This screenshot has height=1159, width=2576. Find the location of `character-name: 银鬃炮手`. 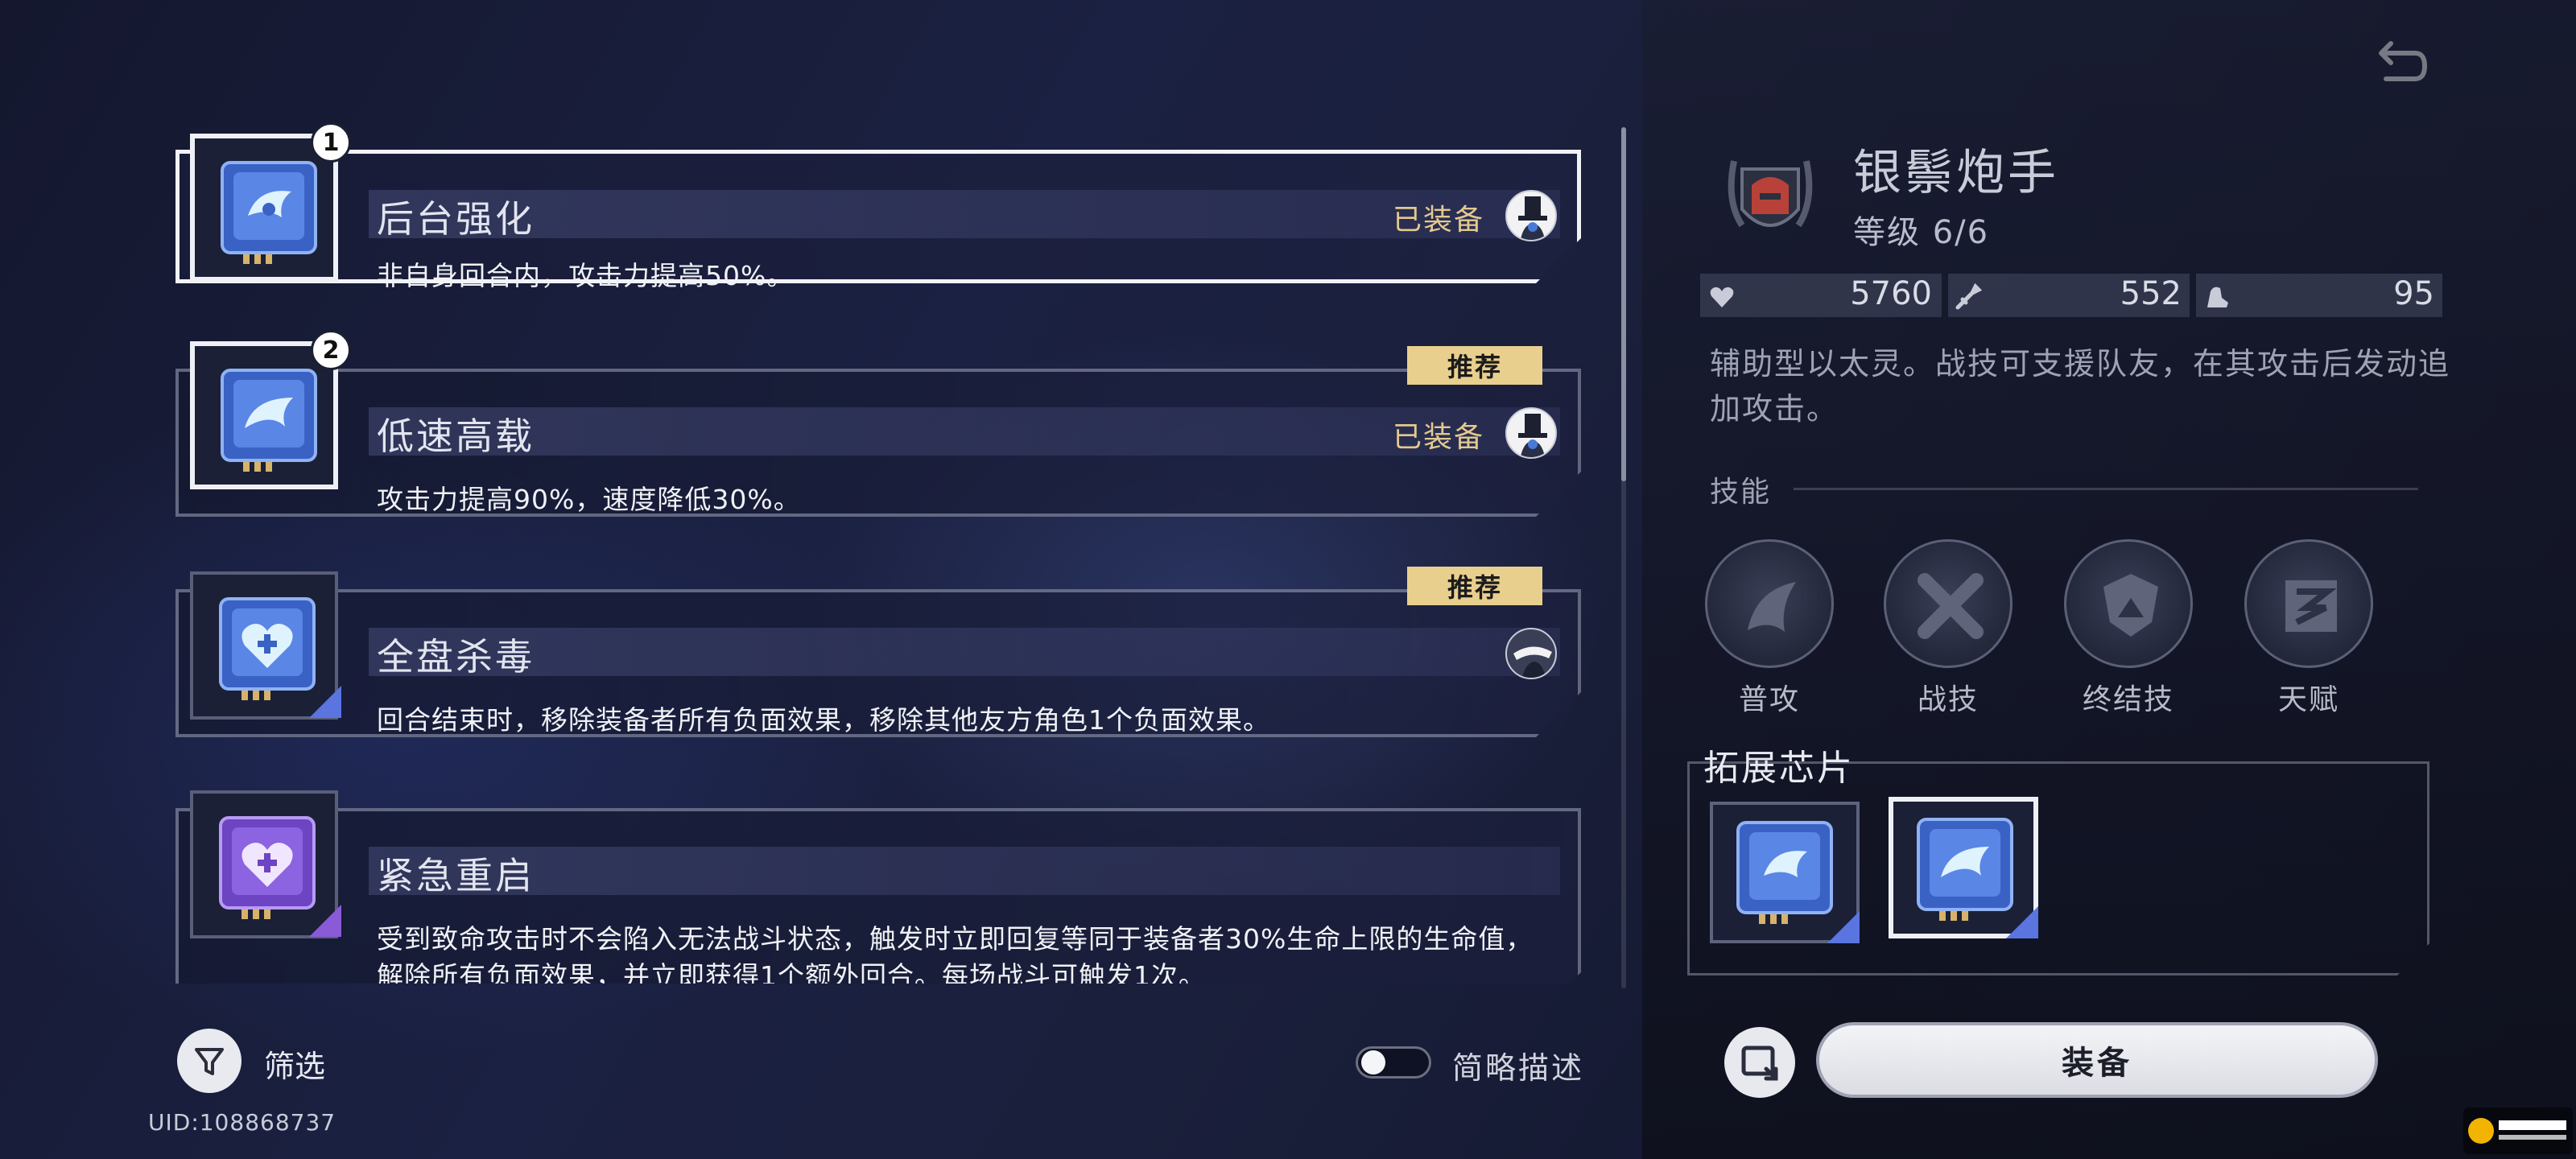

character-name: 银鬃炮手 is located at coordinates (1956, 173).